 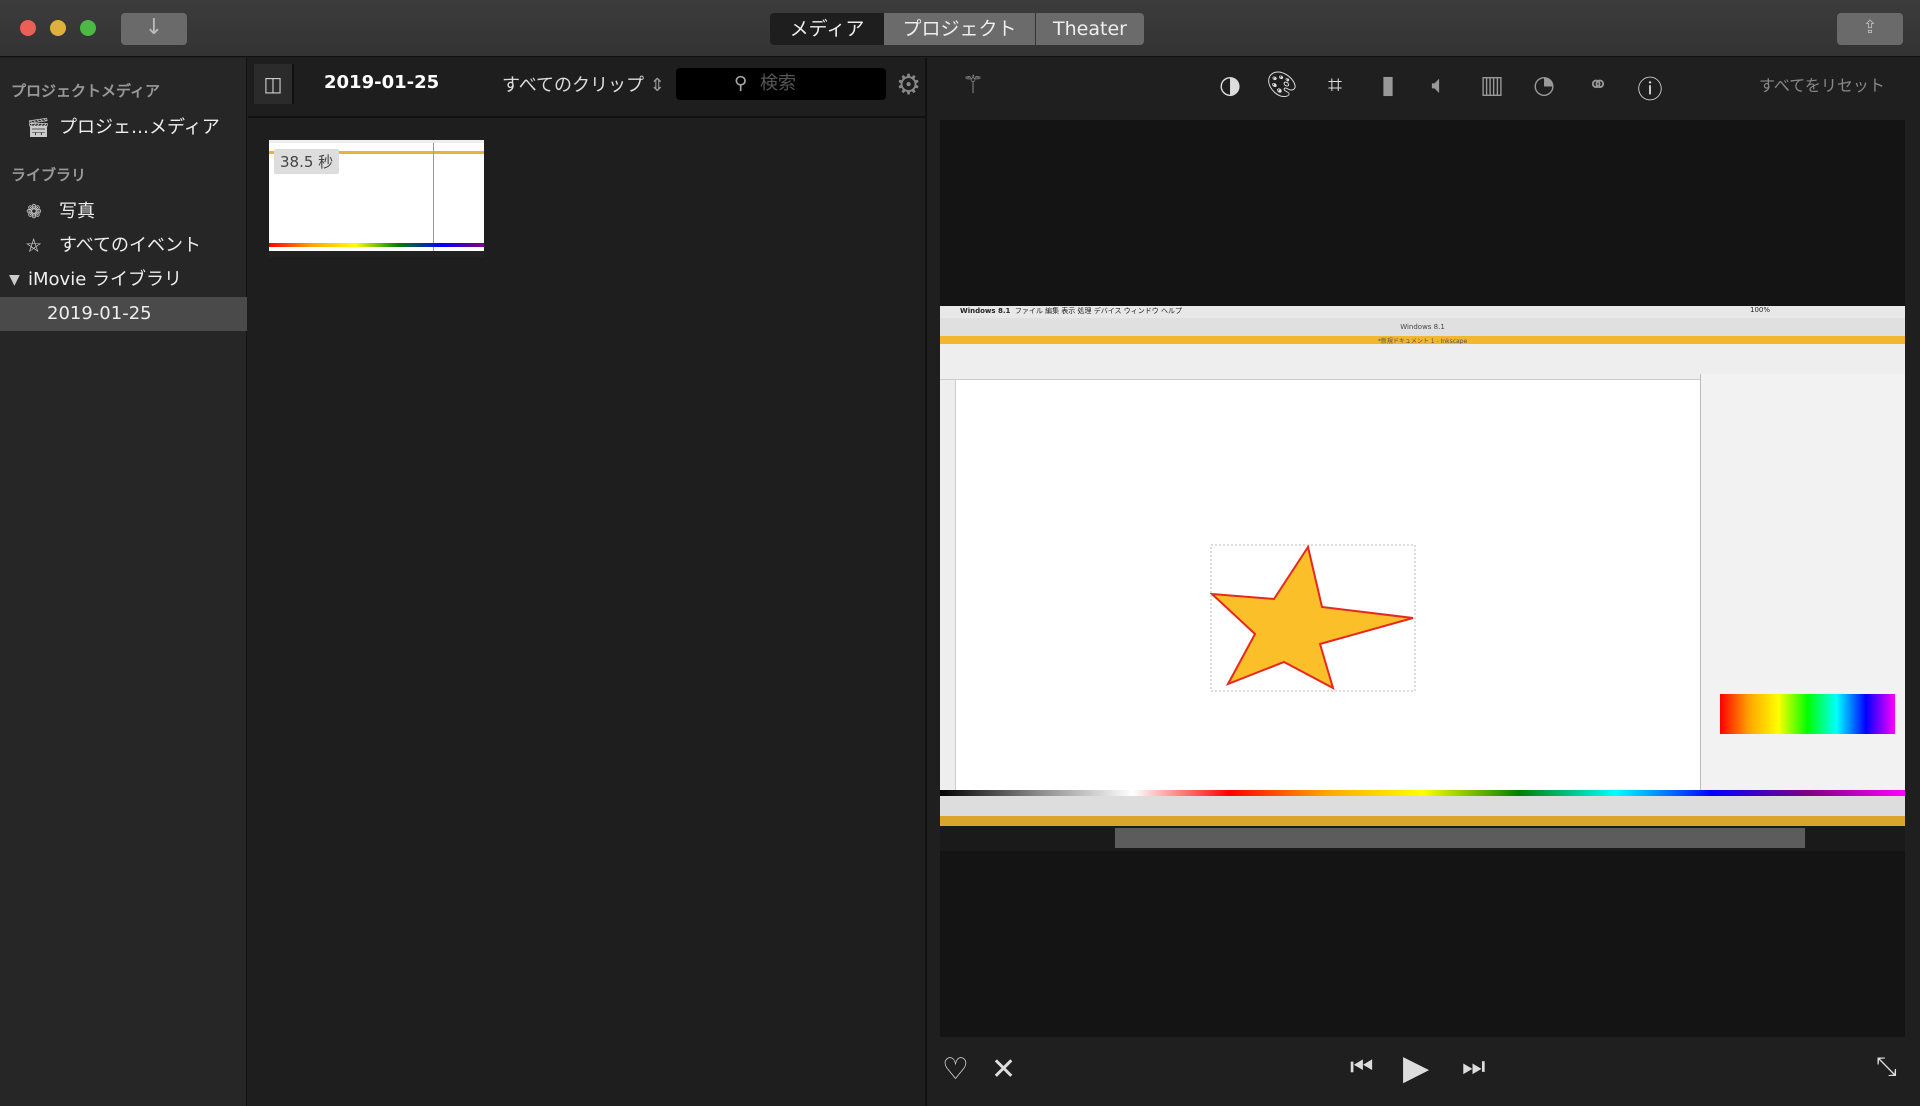 What do you see at coordinates (827, 29) in the screenshot?
I see `tab-media: メディア` at bounding box center [827, 29].